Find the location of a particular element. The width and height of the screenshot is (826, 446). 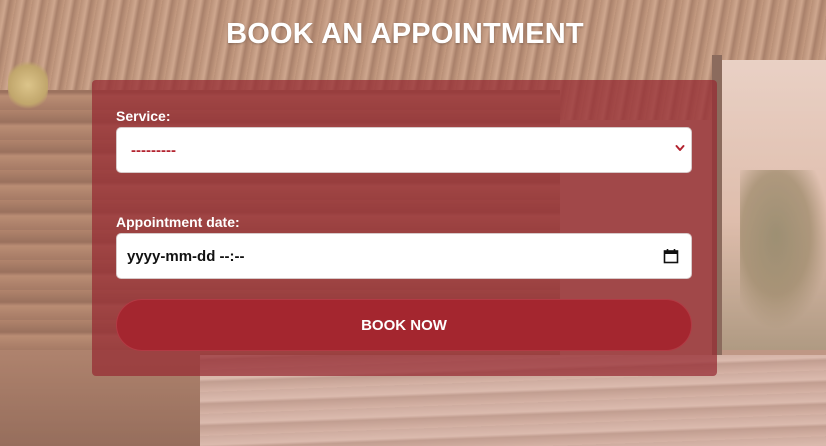

appointment-date-input: yyyy-mm-dd --:-- is located at coordinates (404, 256).